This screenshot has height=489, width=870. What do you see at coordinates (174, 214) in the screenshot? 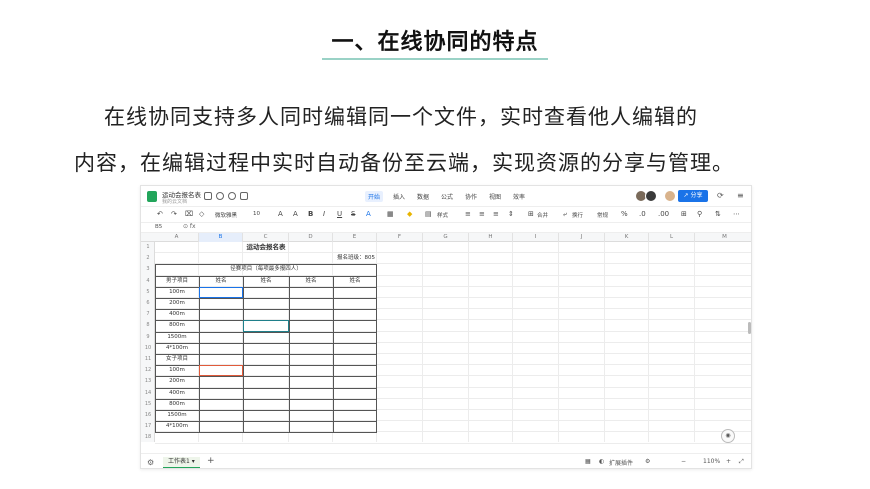
I see `redo-icon: ↷` at bounding box center [174, 214].